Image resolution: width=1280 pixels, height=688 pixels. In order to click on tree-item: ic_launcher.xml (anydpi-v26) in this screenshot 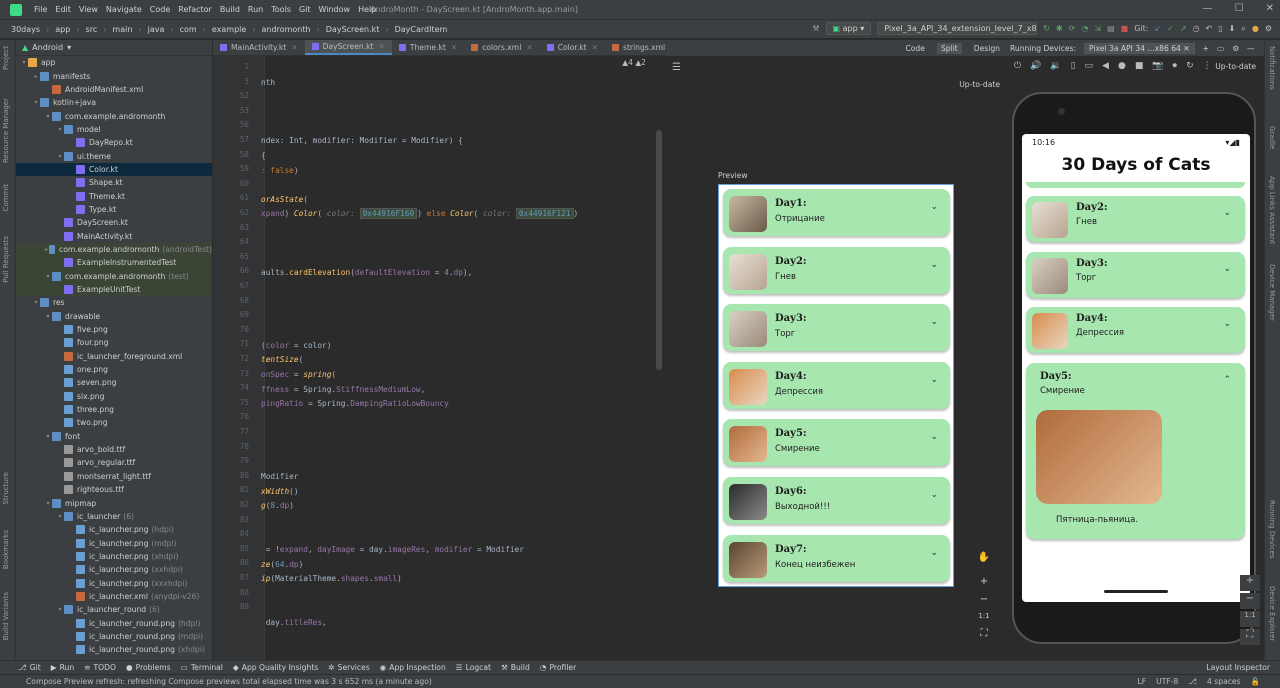, I will do `click(114, 596)`.